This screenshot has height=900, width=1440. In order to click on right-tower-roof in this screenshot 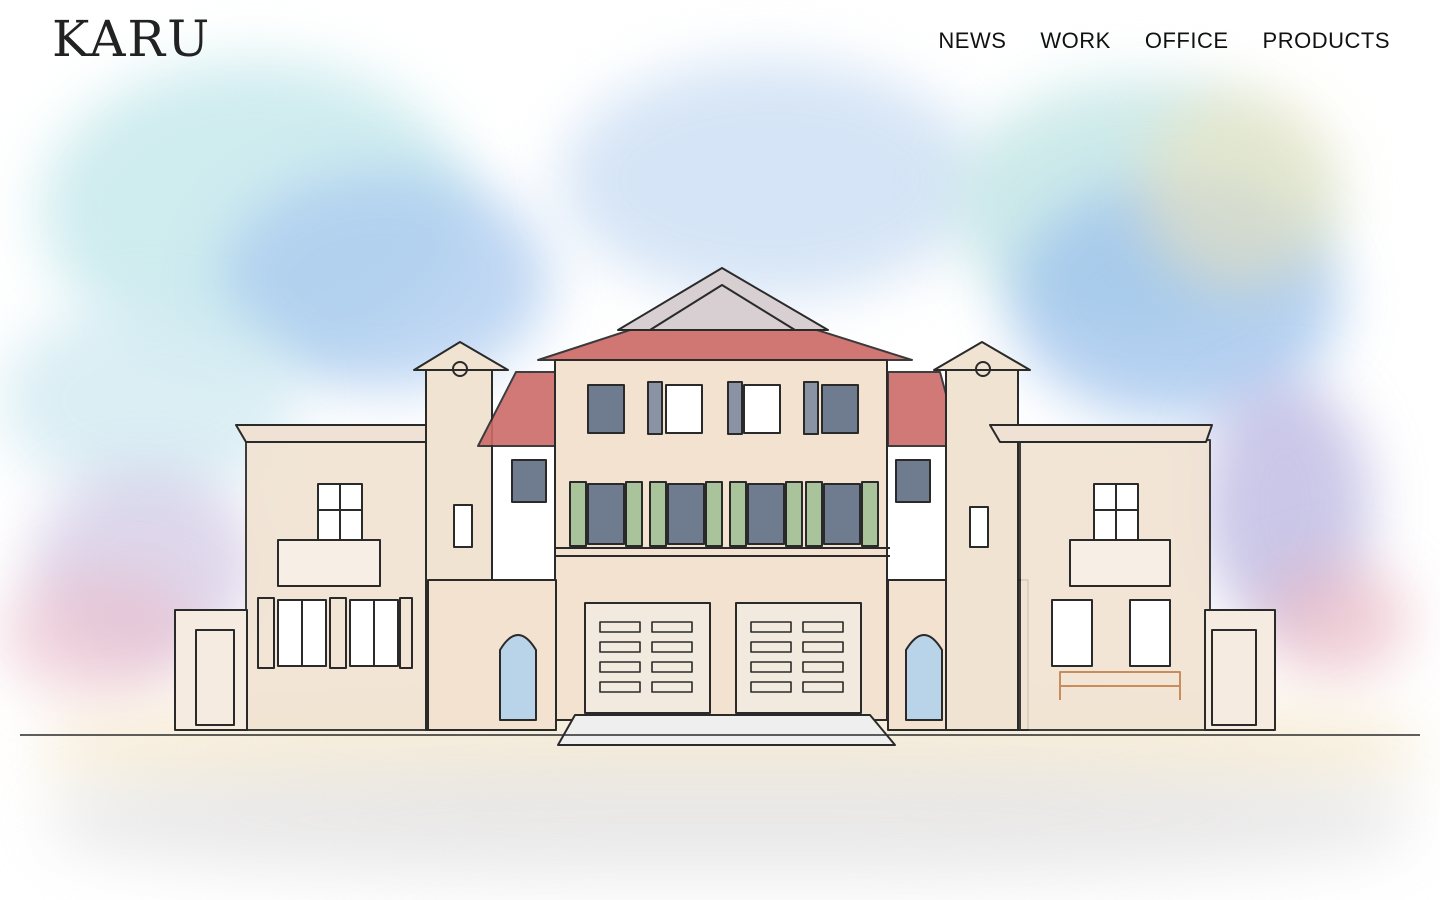, I will do `click(982, 356)`.